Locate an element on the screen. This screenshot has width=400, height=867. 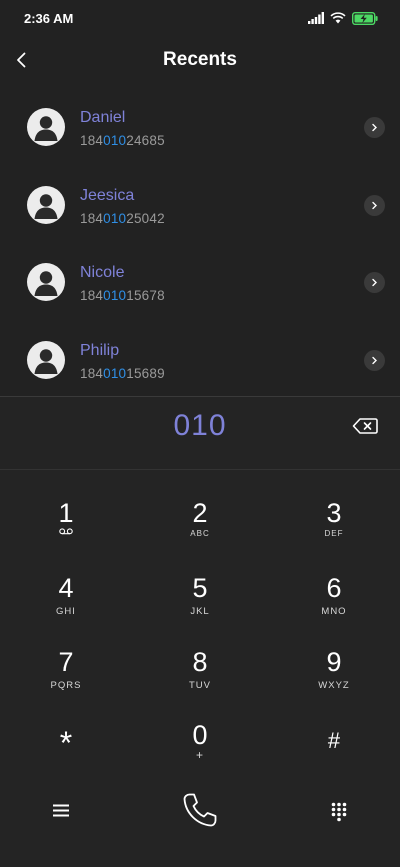
key-digit: 5 is located at coordinates (200, 588).